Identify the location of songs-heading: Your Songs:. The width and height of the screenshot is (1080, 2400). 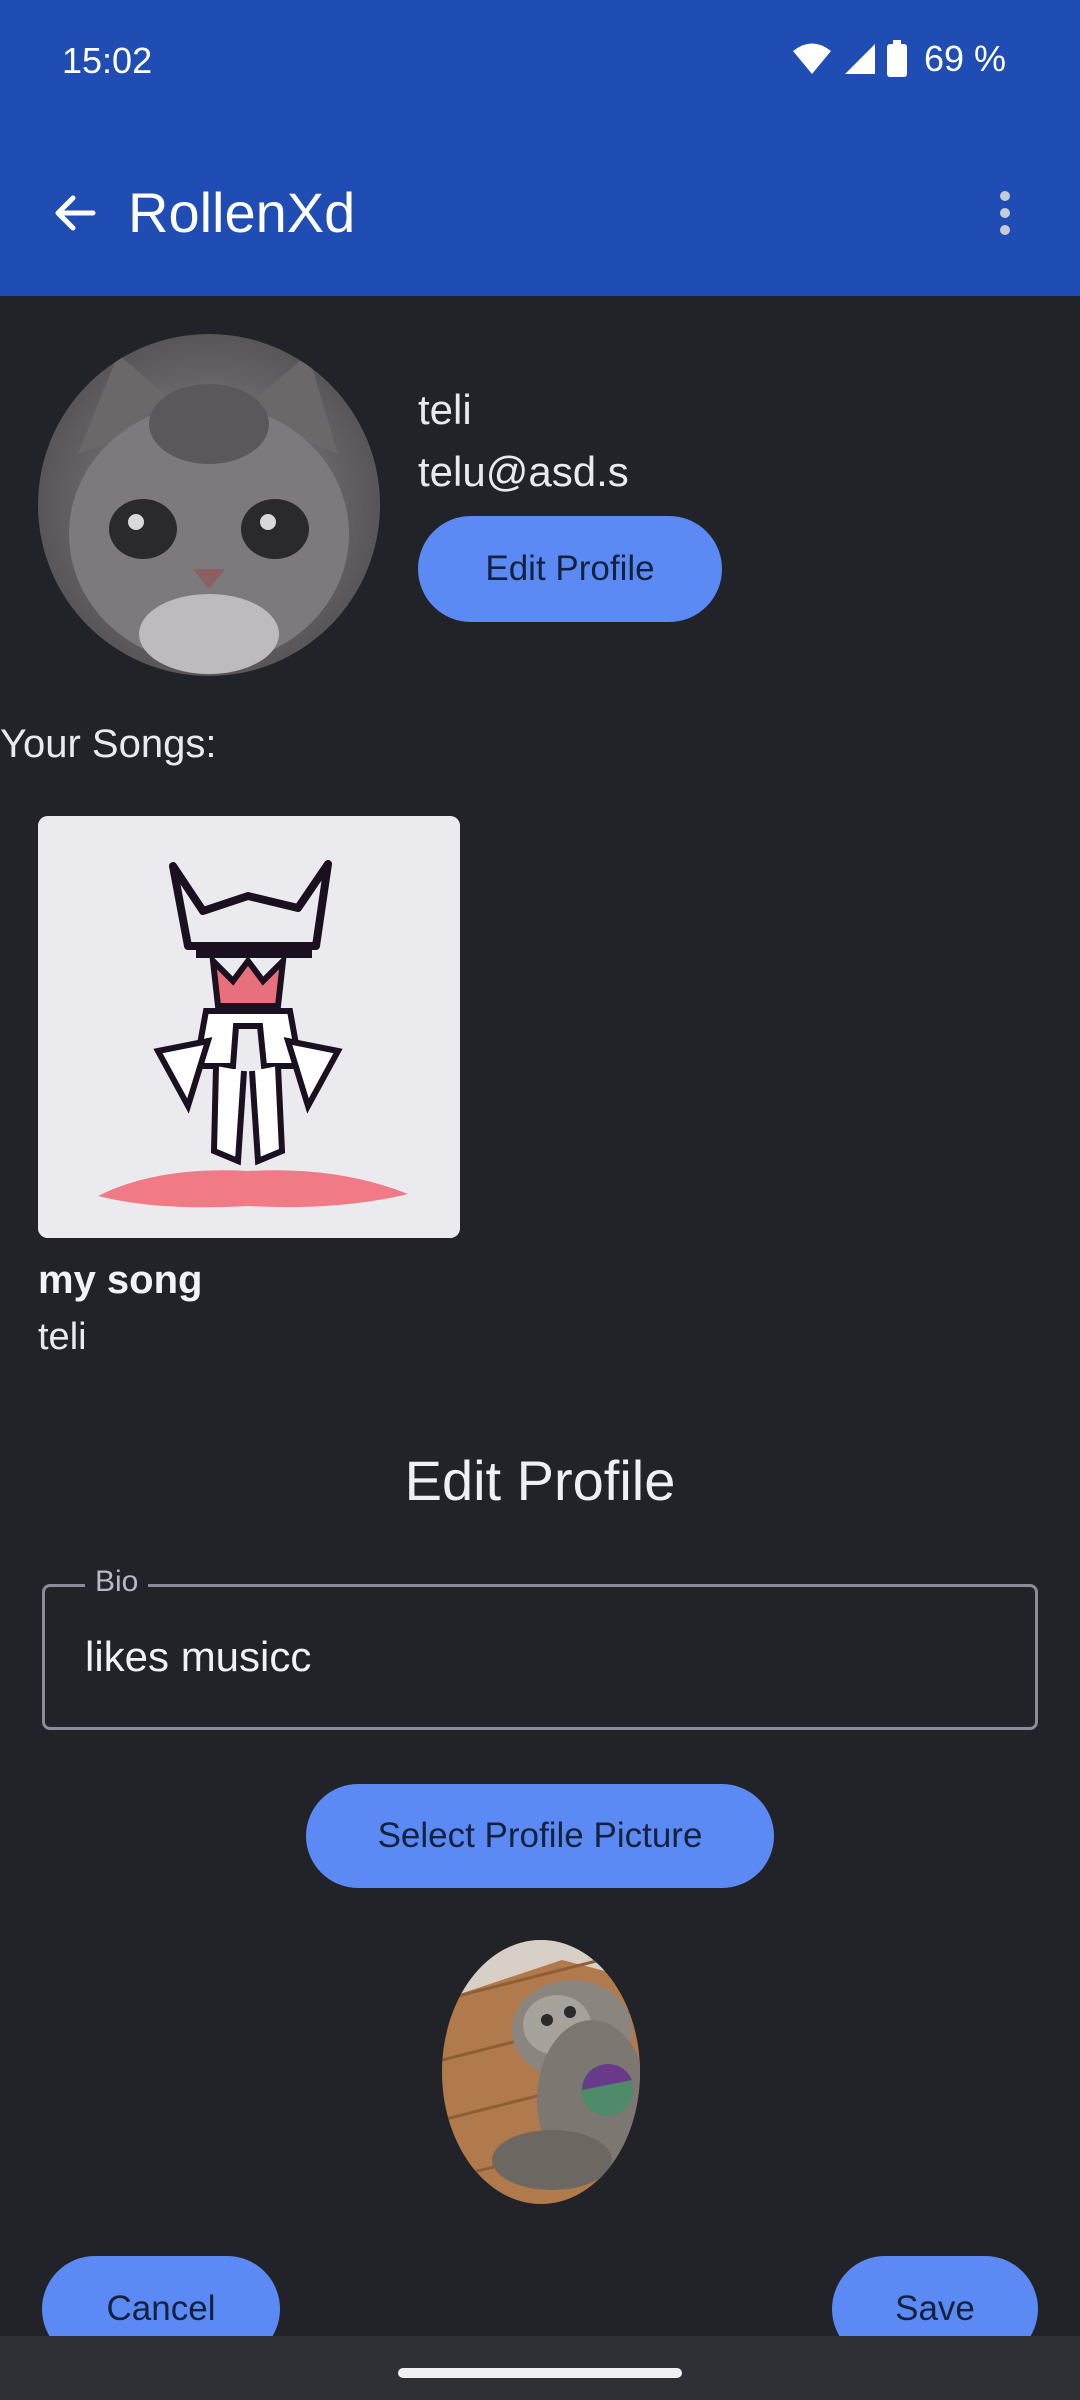
(108, 744).